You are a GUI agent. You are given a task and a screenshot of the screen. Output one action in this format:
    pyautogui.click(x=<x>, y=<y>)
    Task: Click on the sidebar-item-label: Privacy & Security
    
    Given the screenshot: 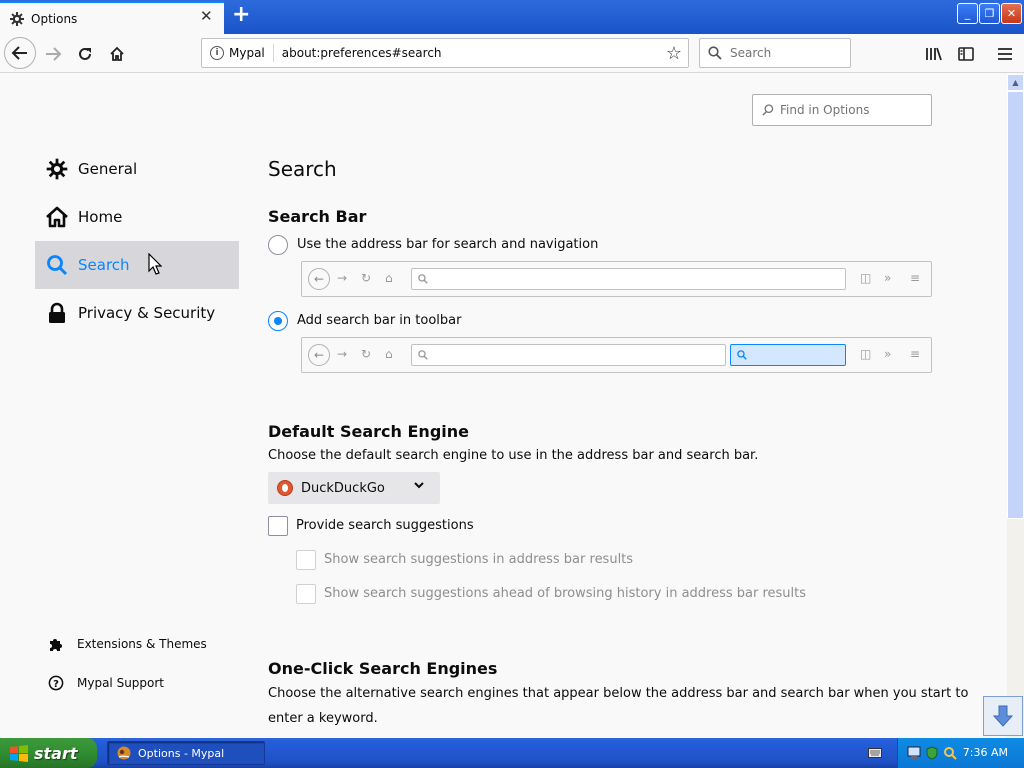 What is the action you would take?
    pyautogui.click(x=147, y=313)
    